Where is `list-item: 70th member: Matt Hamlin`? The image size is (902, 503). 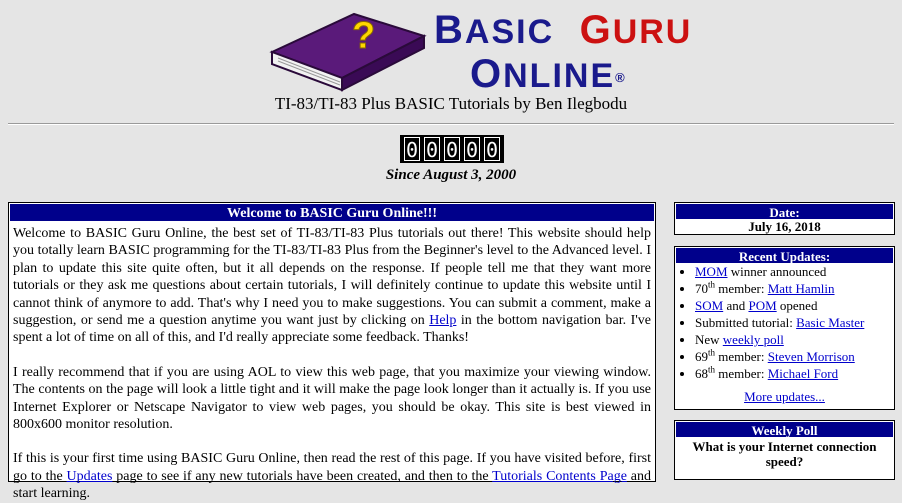 list-item: 70th member: Matt Hamlin is located at coordinates (794, 288).